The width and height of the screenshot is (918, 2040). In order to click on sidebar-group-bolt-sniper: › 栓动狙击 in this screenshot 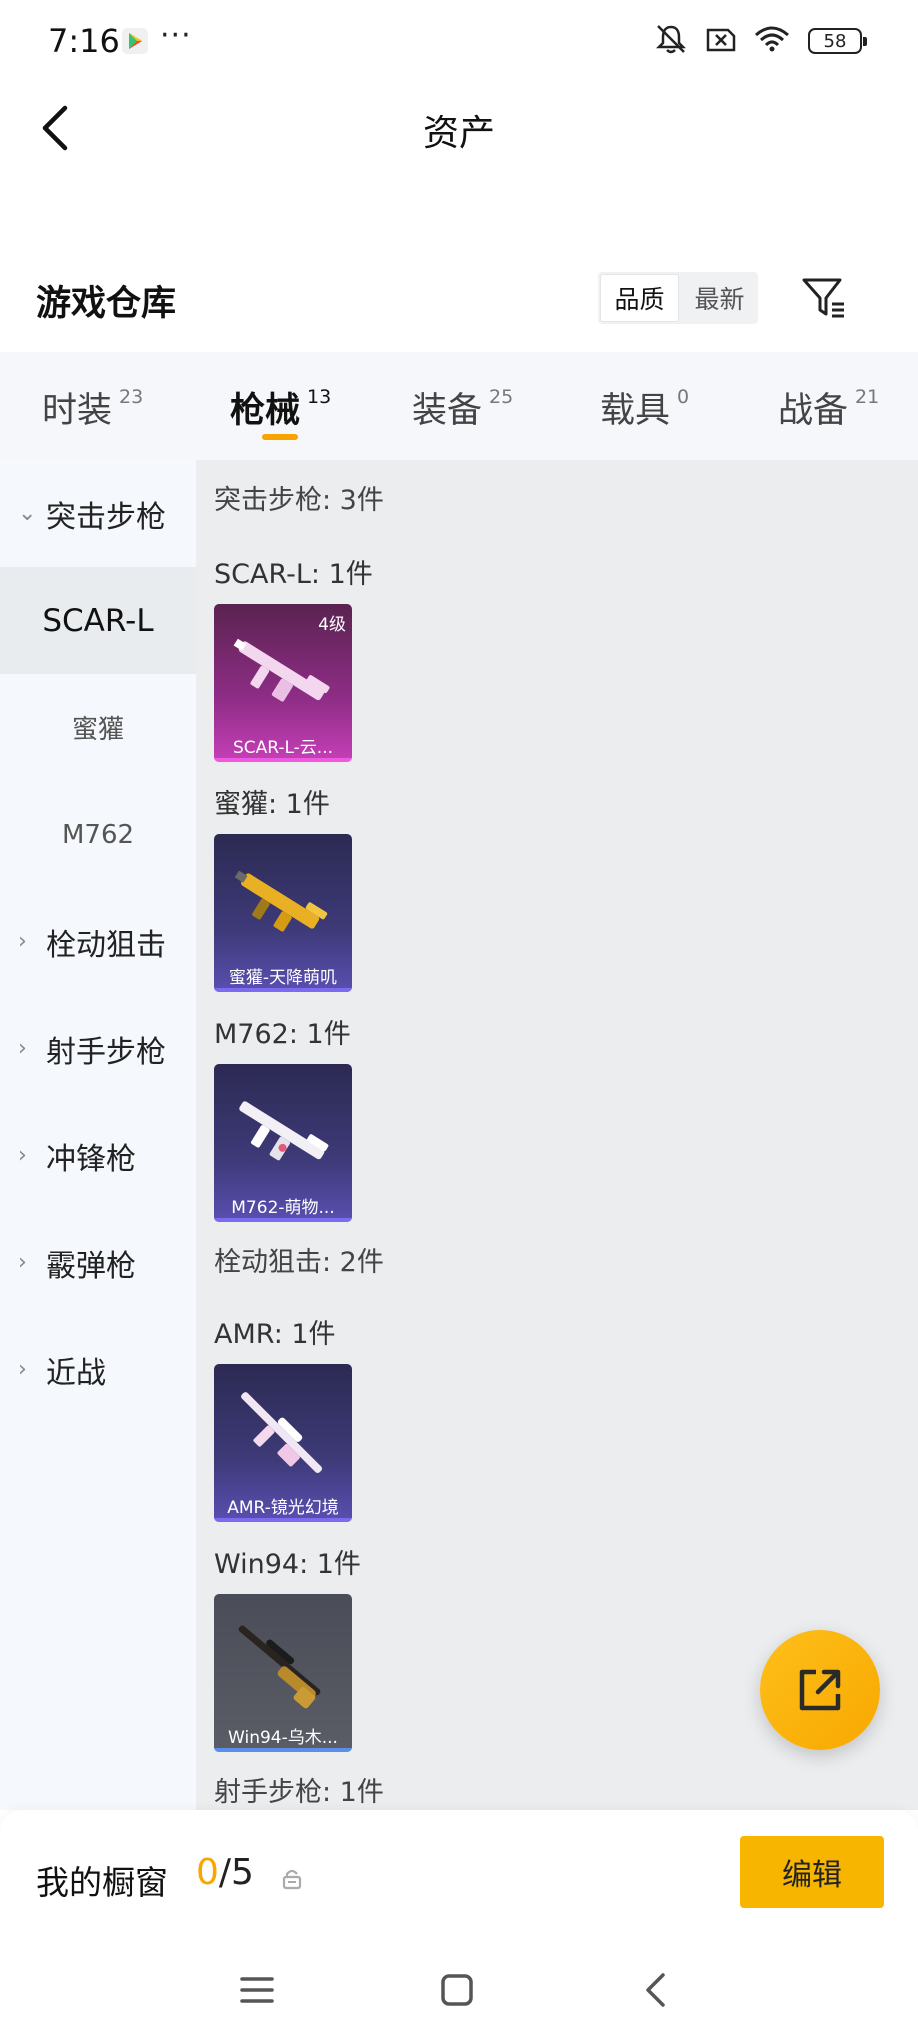, I will do `click(98, 941)`.